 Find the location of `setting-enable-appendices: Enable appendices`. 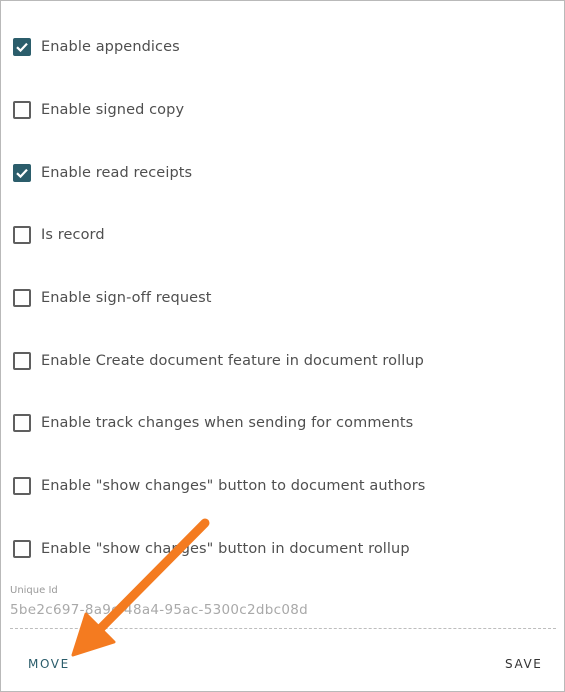

setting-enable-appendices: Enable appendices is located at coordinates (96, 47).